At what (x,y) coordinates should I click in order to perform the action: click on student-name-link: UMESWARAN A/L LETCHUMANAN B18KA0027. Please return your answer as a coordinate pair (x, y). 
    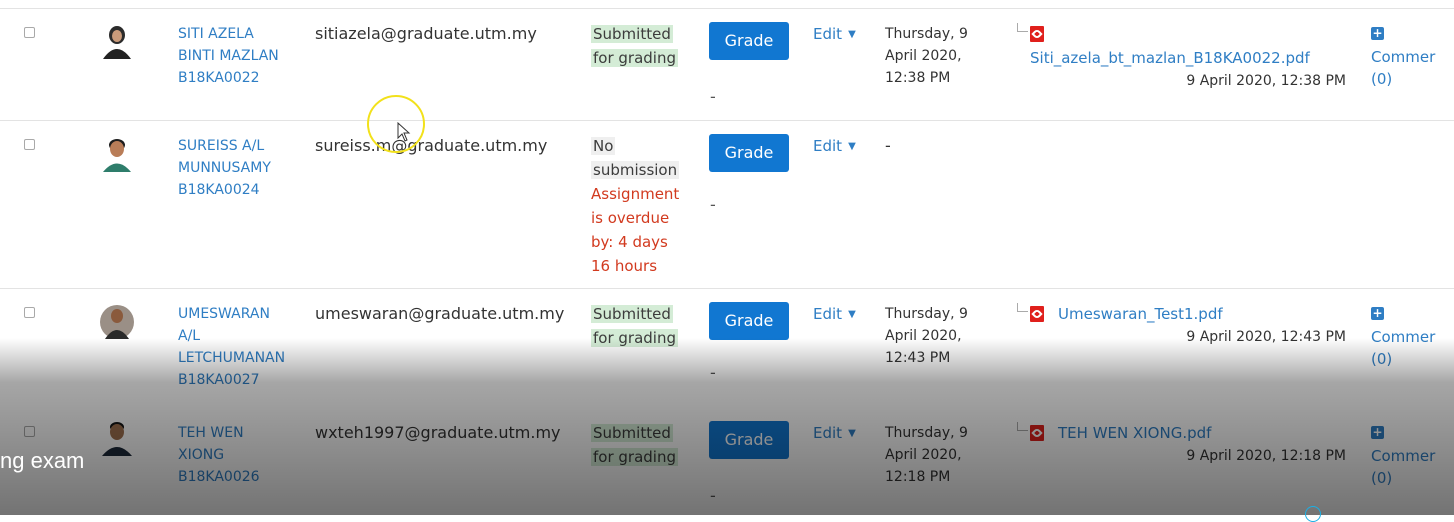
    Looking at the image, I should click on (233, 347).